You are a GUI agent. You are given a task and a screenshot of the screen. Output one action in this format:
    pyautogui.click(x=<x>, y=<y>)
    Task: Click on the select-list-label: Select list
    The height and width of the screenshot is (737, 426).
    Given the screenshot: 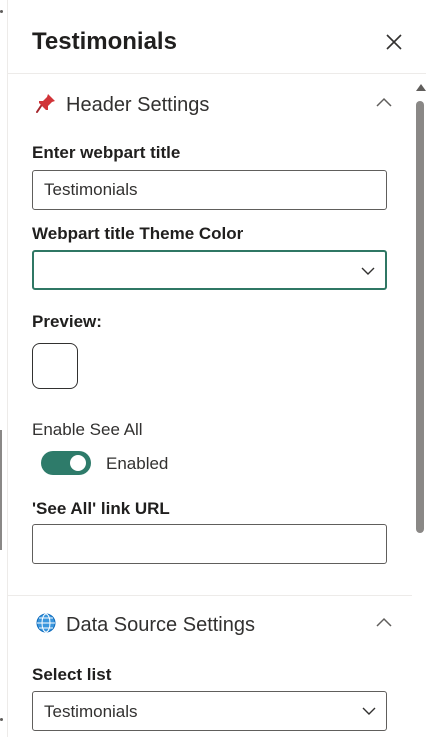 What is the action you would take?
    pyautogui.click(x=72, y=674)
    